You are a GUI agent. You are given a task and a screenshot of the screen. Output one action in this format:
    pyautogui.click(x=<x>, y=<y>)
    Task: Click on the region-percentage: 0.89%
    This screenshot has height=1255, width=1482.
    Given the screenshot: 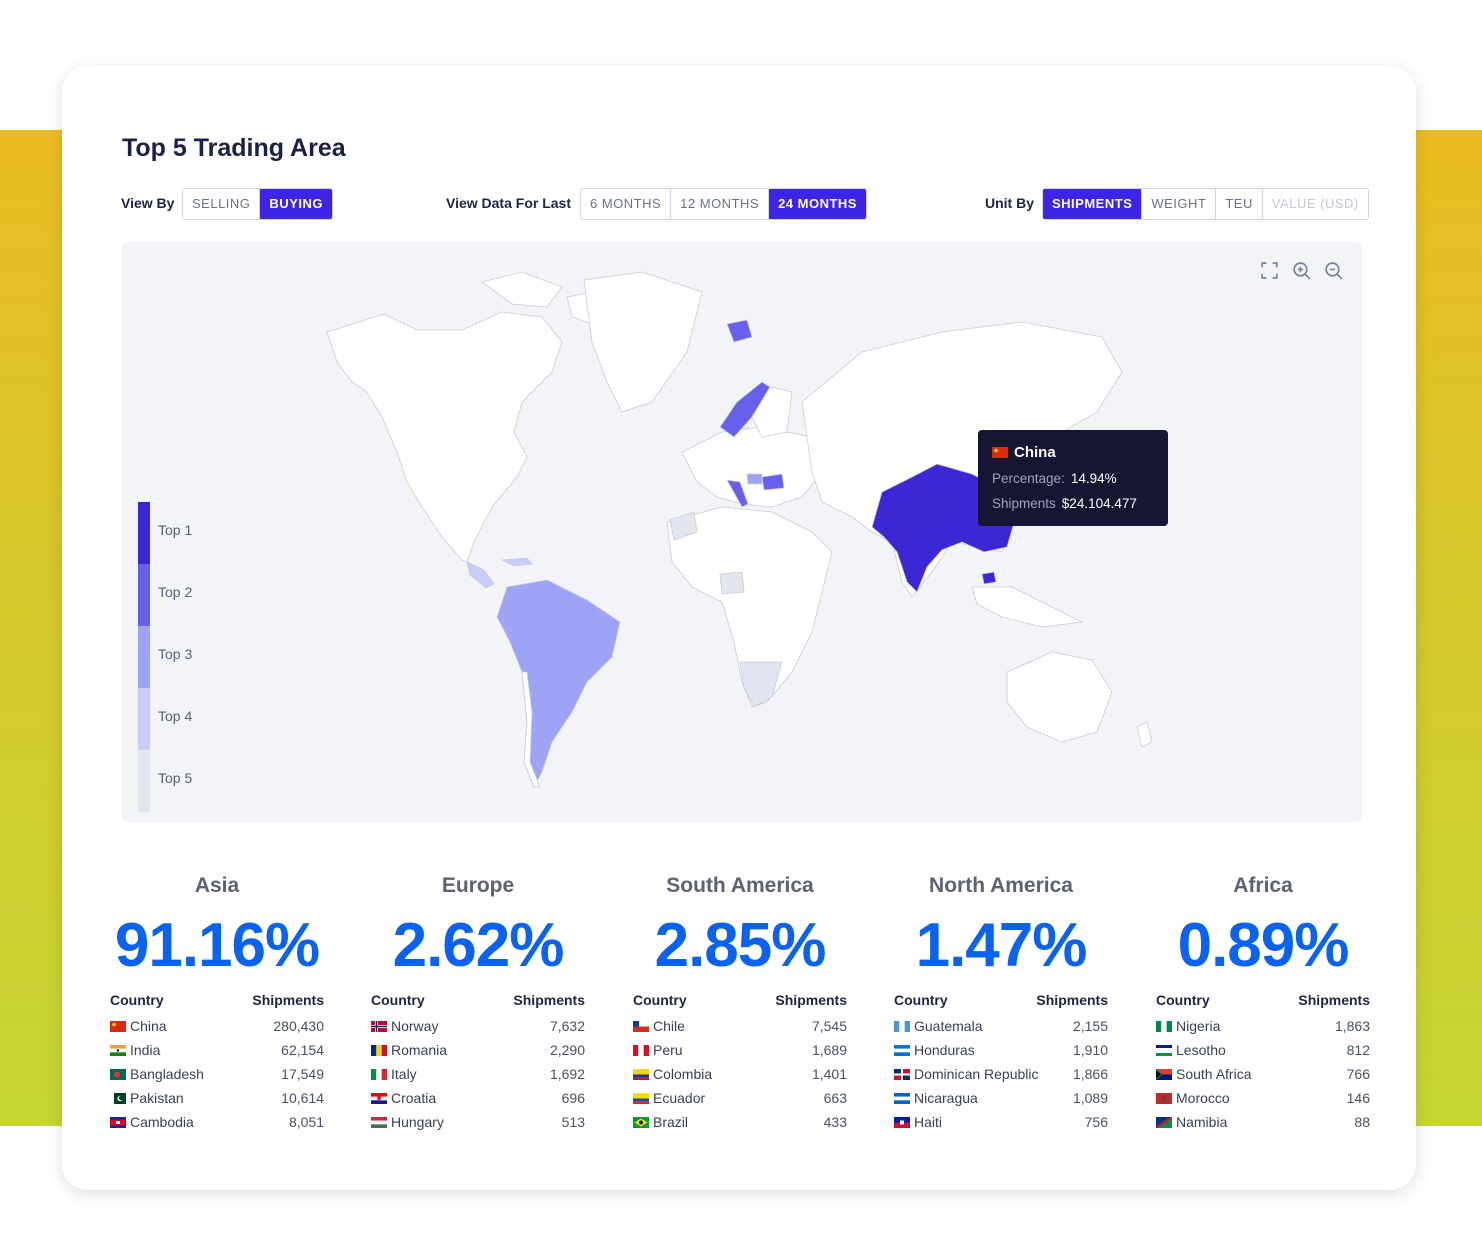 What is the action you would take?
    pyautogui.click(x=1263, y=945)
    